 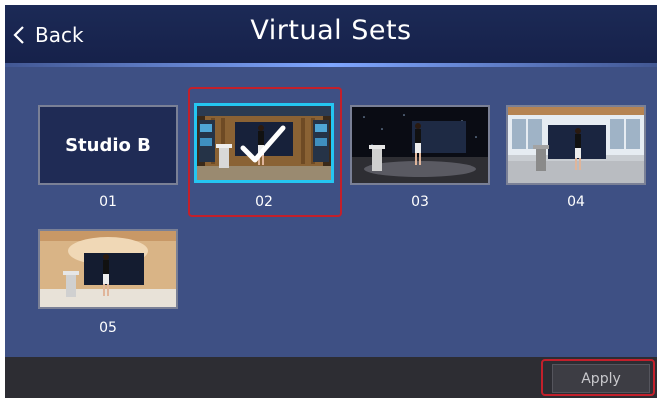 What do you see at coordinates (331, 30) in the screenshot?
I see `page-title: Virtual Sets` at bounding box center [331, 30].